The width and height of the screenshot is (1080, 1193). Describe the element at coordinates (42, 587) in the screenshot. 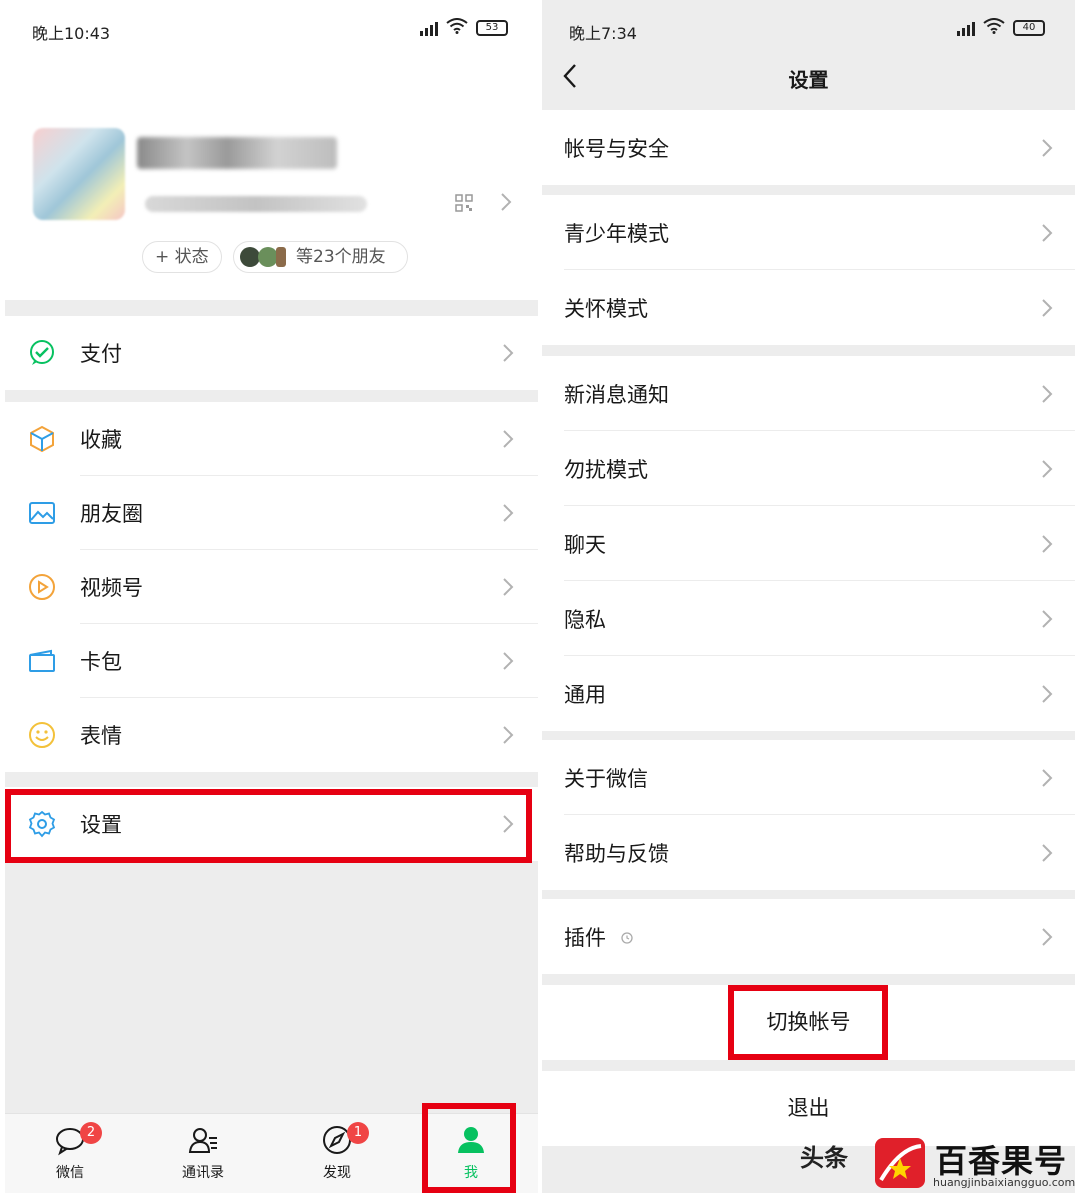

I see `channels-play-icon` at that location.